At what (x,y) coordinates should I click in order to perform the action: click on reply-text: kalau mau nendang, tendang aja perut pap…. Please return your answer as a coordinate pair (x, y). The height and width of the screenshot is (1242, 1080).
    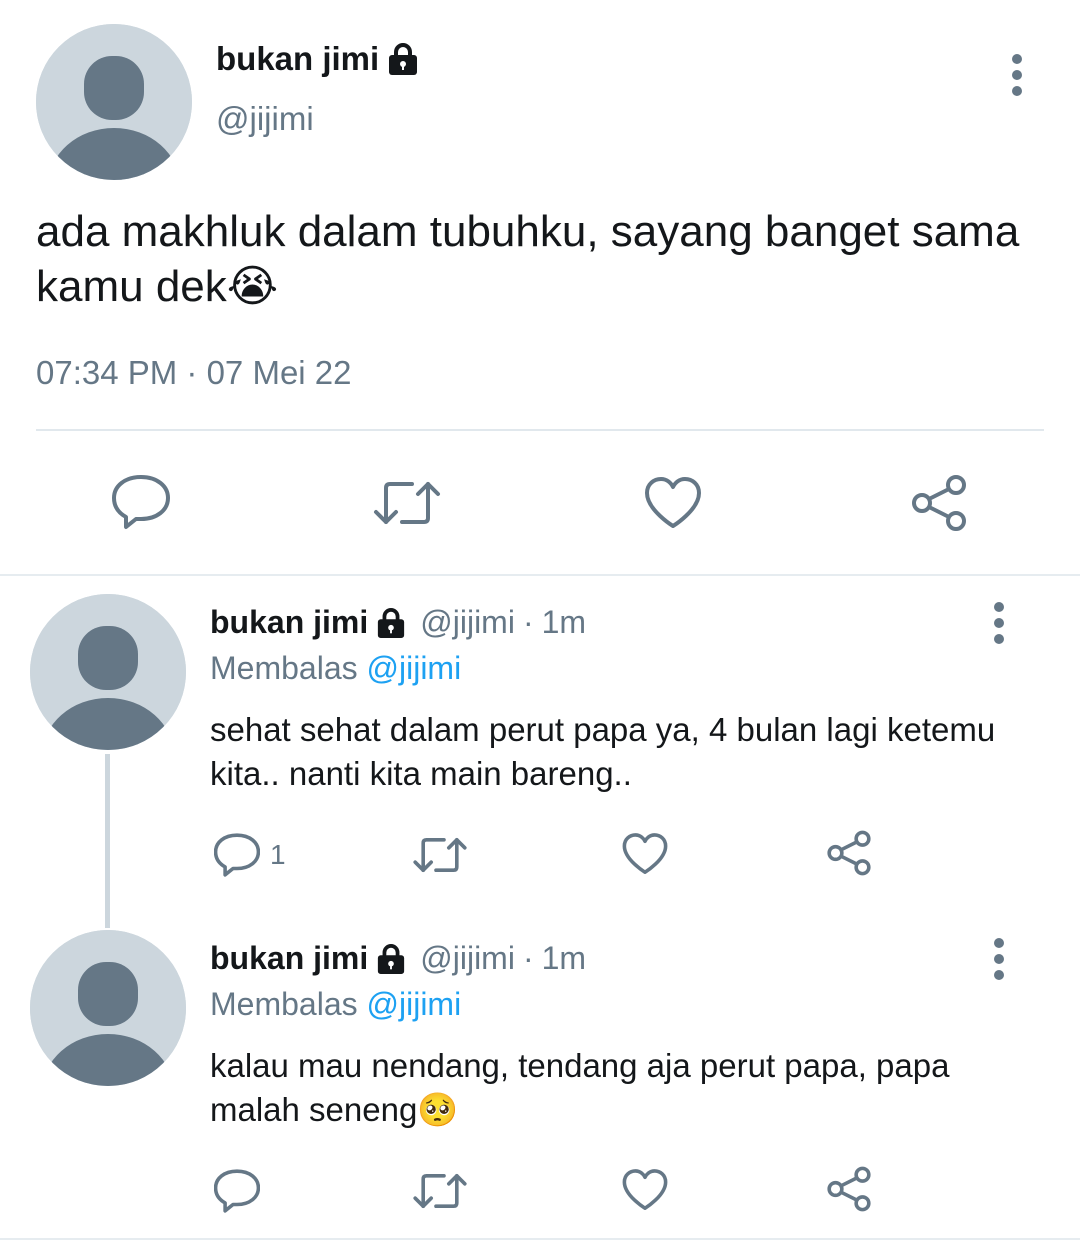
    Looking at the image, I should click on (580, 1087).